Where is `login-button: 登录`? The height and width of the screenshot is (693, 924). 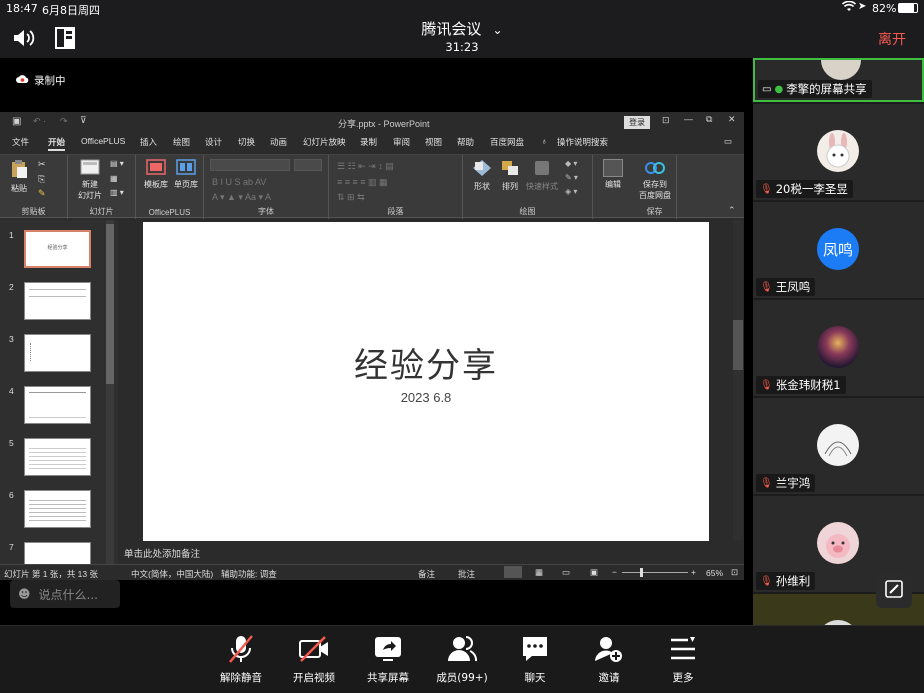
login-button: 登录 is located at coordinates (637, 122).